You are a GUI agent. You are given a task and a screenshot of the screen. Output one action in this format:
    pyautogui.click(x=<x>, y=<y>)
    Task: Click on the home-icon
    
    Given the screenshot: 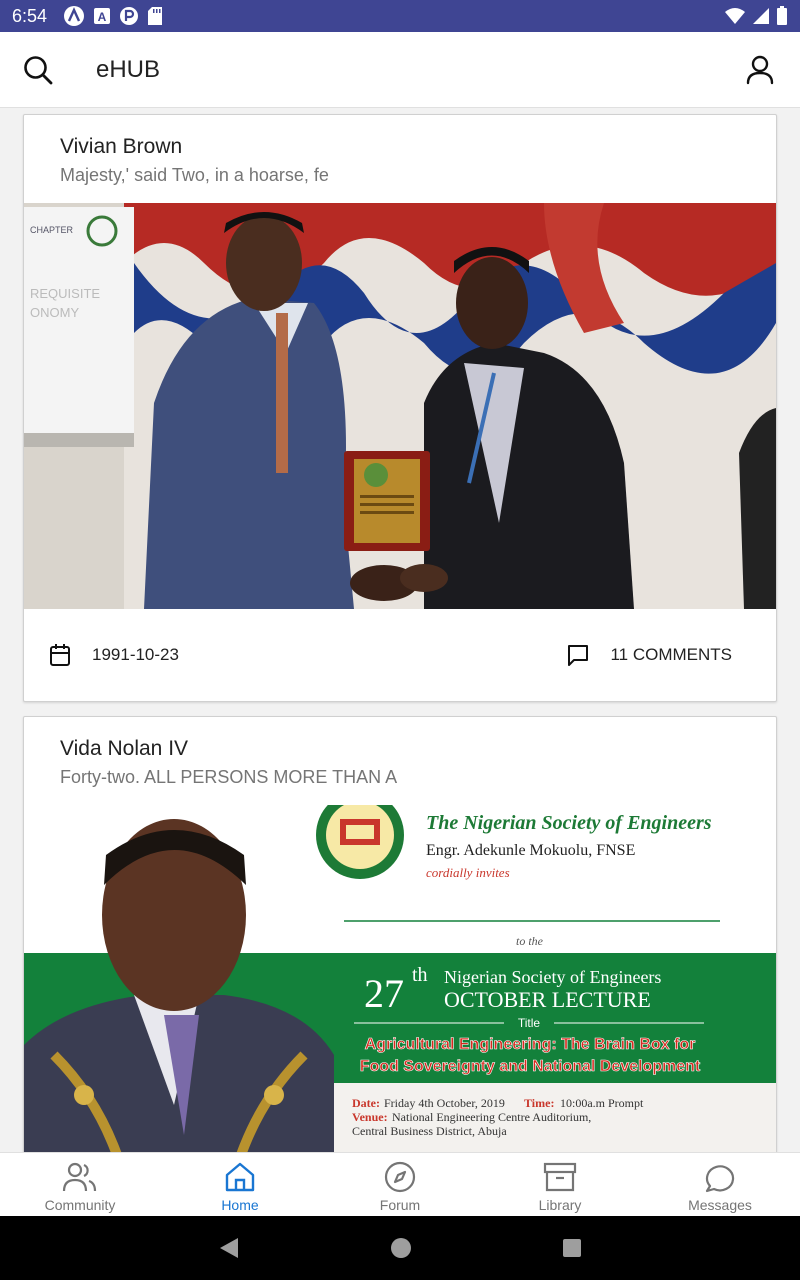 What is the action you would take?
    pyautogui.click(x=240, y=1177)
    